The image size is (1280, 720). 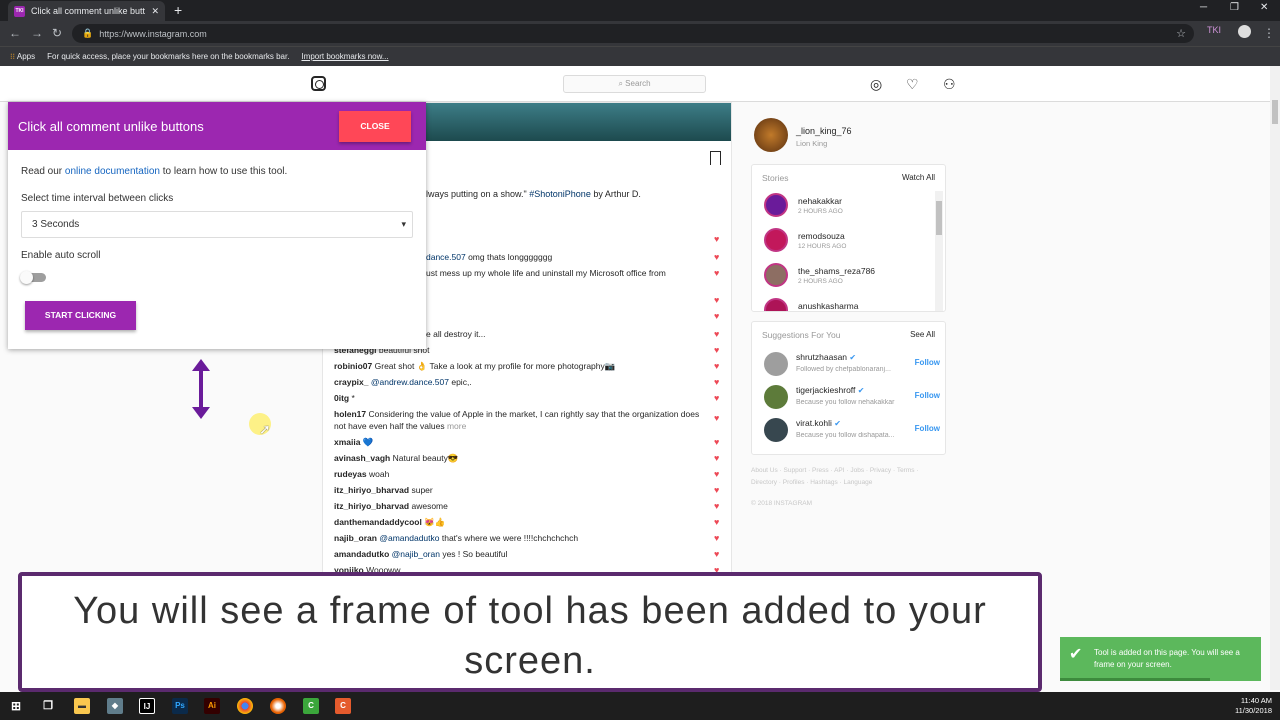 What do you see at coordinates (918, 177) in the screenshot?
I see `watch-all-link: Watch All` at bounding box center [918, 177].